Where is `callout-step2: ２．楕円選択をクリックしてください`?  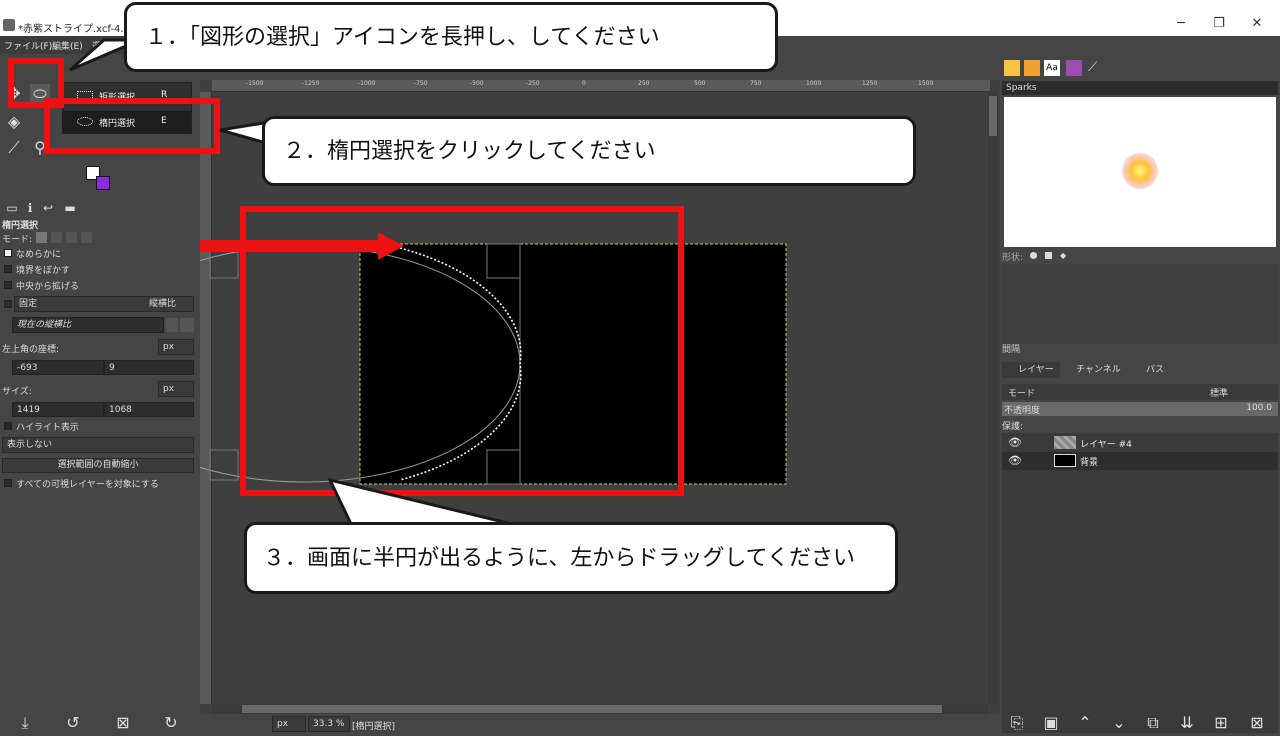 callout-step2: ２．楕円選択をクリックしてください is located at coordinates (589, 151).